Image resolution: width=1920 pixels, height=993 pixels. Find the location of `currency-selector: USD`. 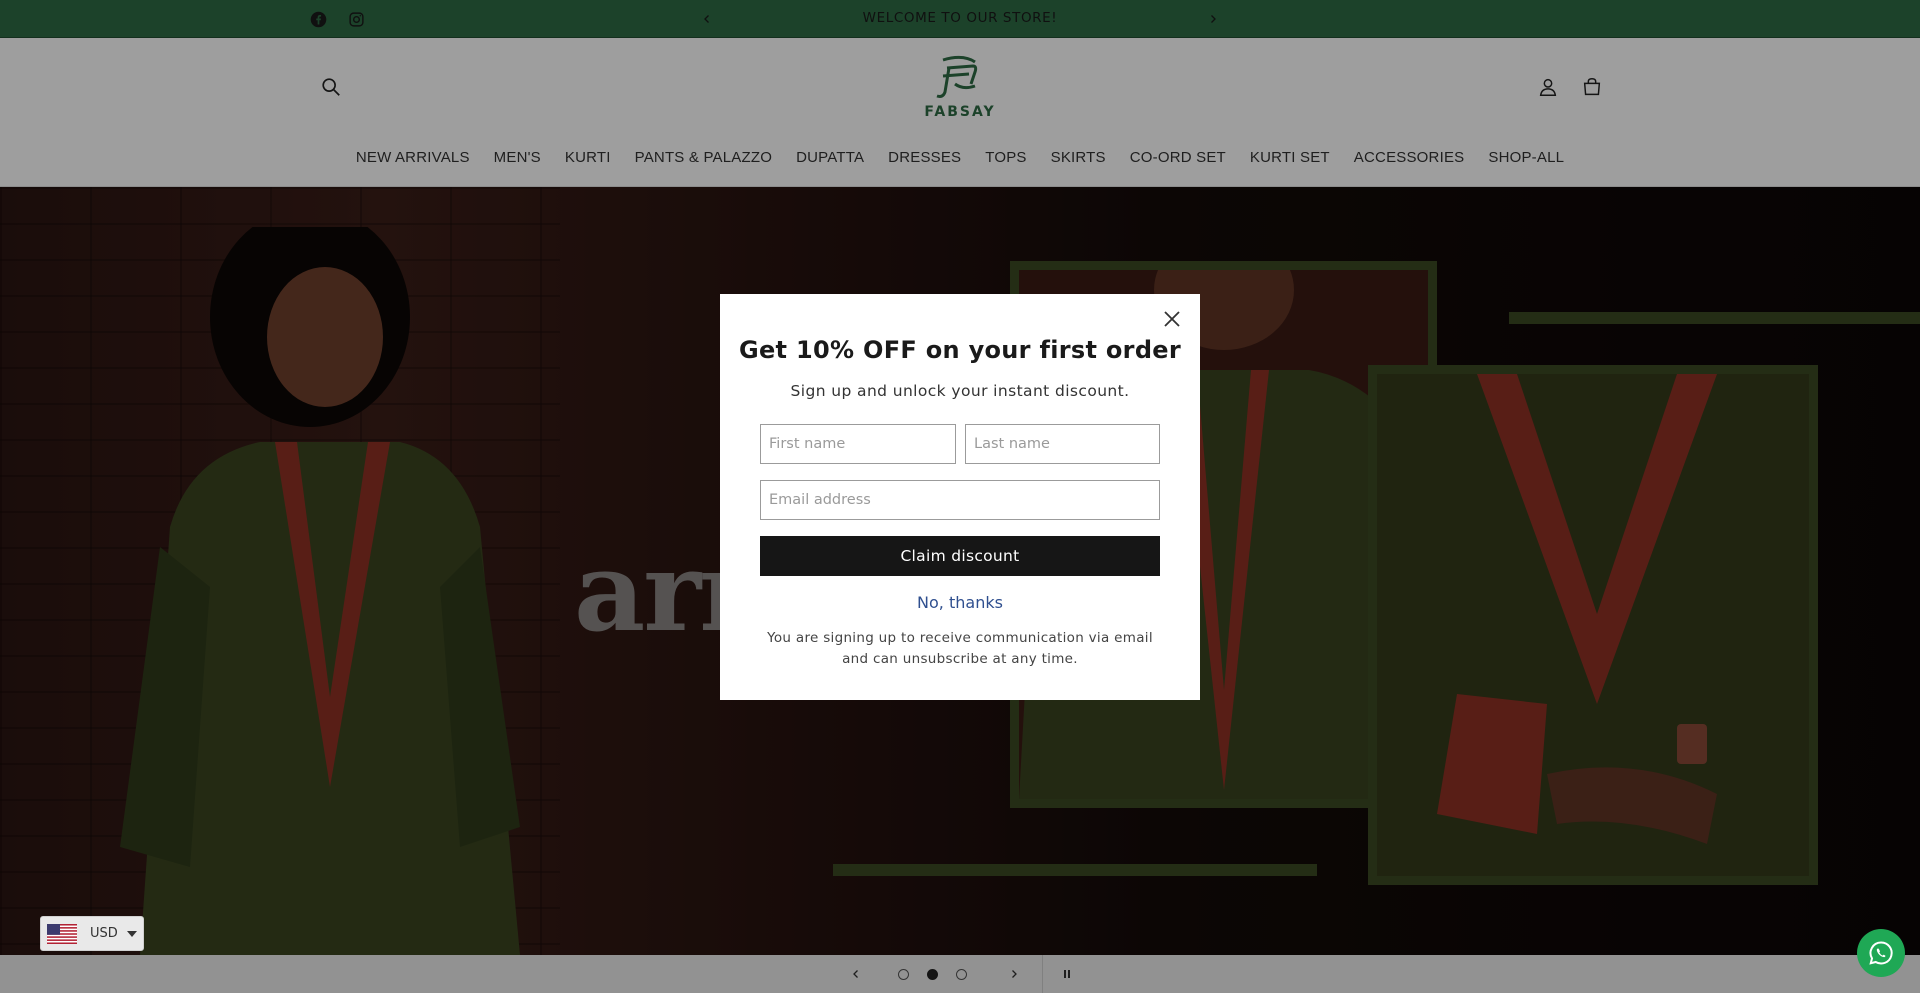

currency-selector: USD is located at coordinates (92, 933).